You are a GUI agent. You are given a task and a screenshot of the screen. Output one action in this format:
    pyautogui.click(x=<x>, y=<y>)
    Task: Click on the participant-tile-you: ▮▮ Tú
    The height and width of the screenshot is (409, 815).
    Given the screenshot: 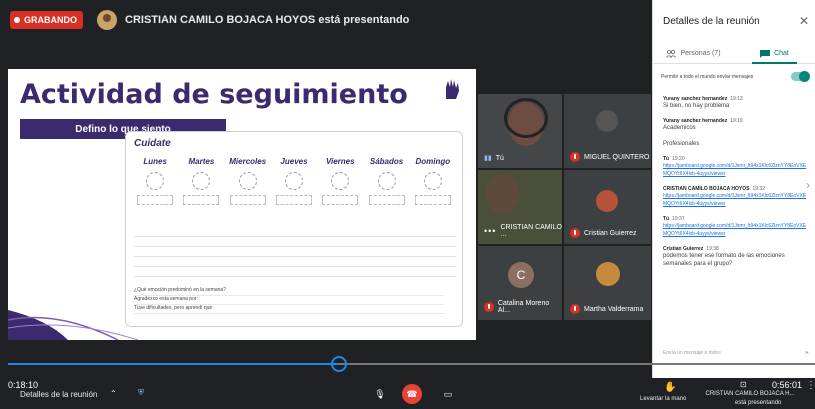 What is the action you would take?
    pyautogui.click(x=520, y=131)
    